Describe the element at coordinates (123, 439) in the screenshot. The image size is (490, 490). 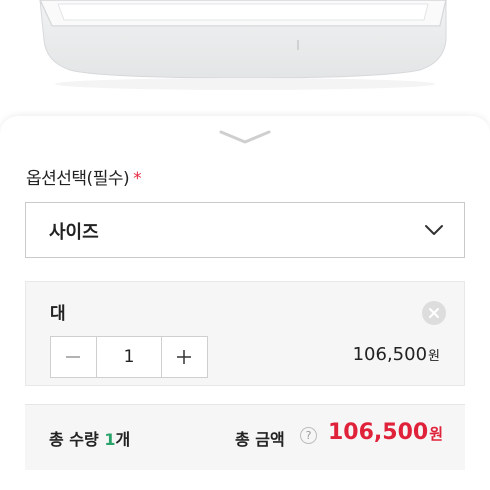
I see `total-quantity-suffix: 개` at that location.